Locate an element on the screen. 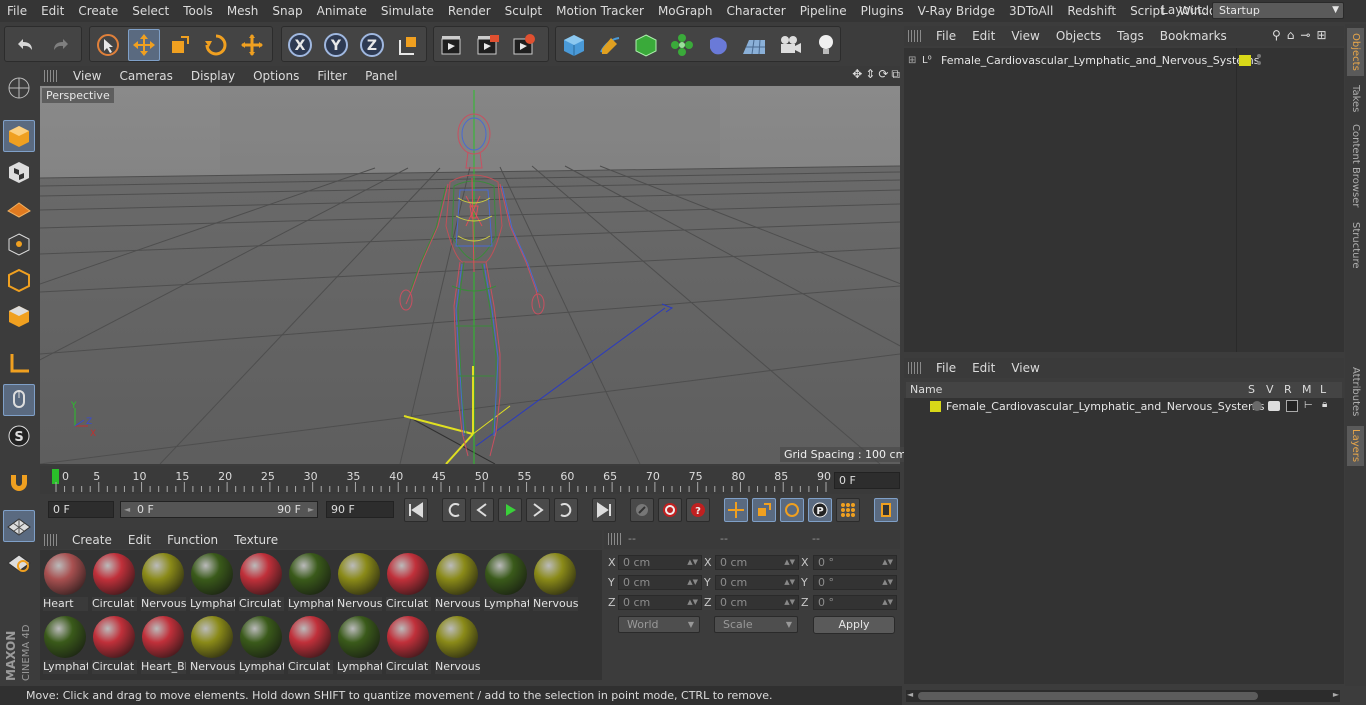 Image resolution: width=1366 pixels, height=705 pixels. menu-tools: Tools is located at coordinates (198, 11).